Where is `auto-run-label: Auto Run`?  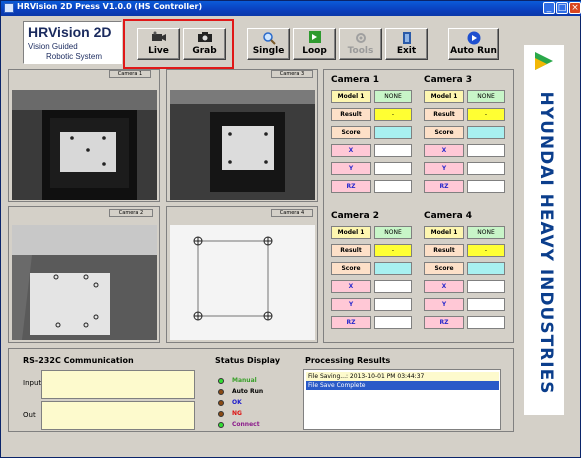
auto-run-label: Auto Run is located at coordinates (473, 51).